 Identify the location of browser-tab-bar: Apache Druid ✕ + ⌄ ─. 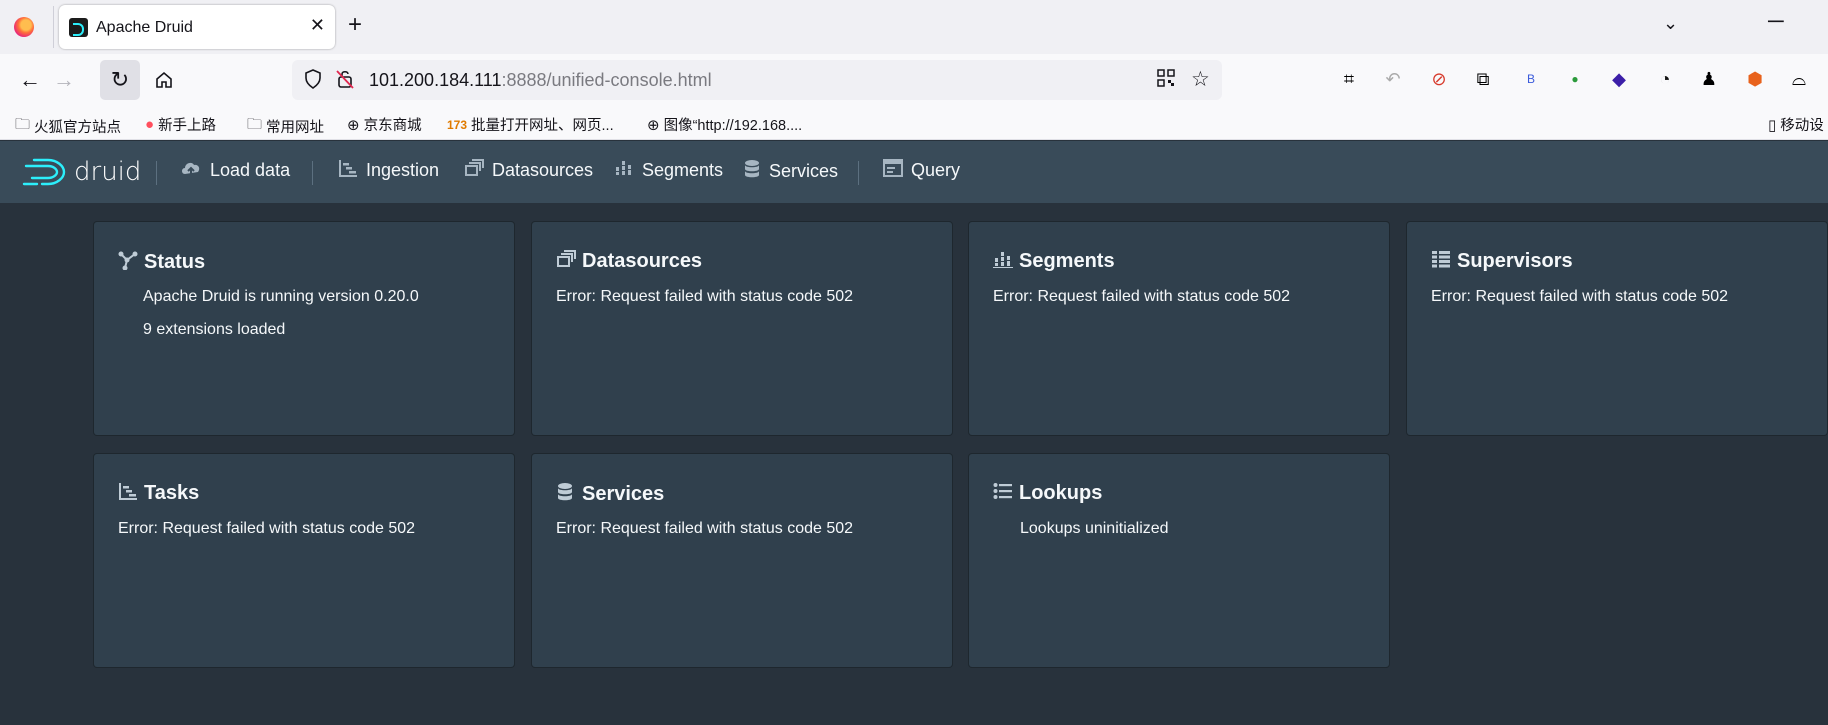
(914, 27).